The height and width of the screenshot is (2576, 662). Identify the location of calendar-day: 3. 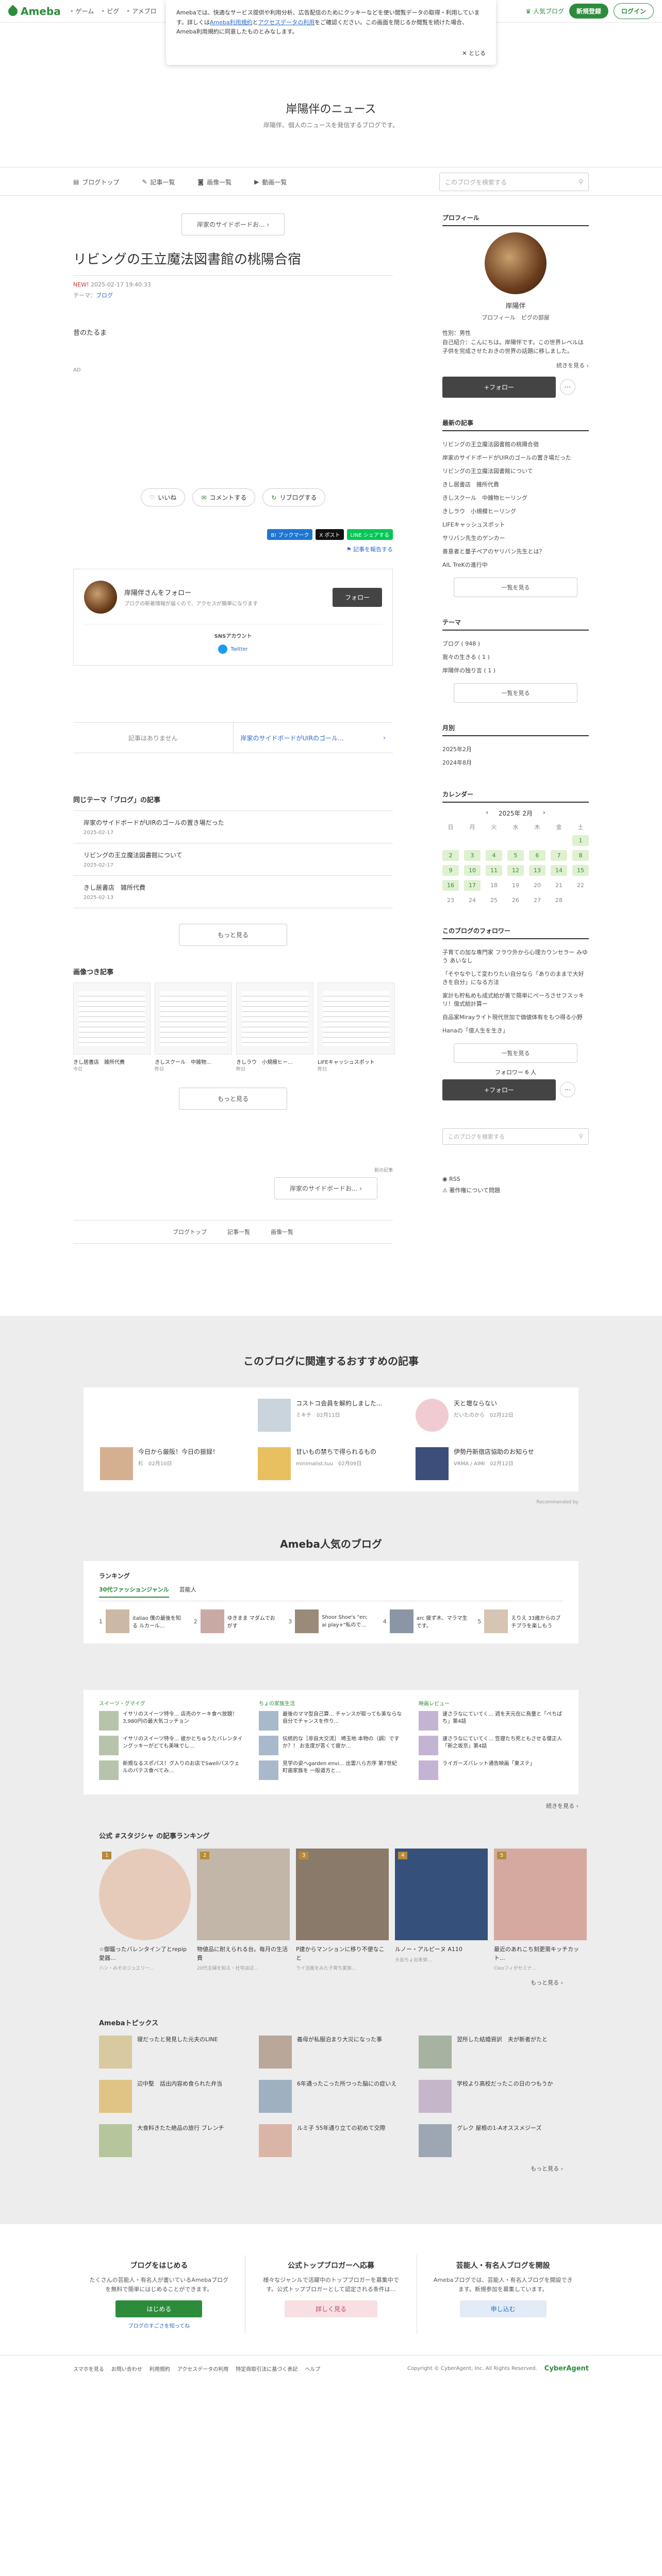
(472, 856).